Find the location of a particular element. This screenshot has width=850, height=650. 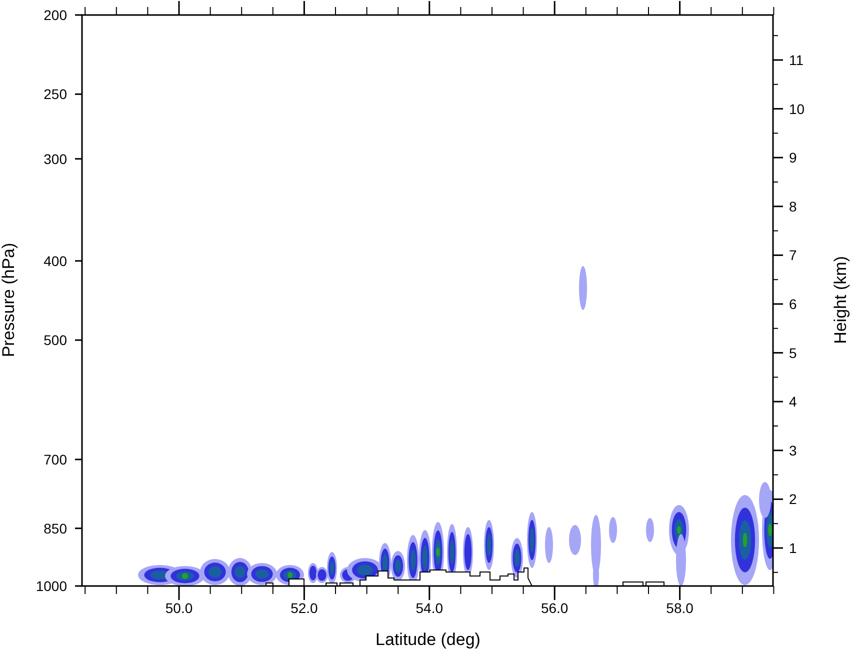

tick-label: 10 is located at coordinates (797, 108).